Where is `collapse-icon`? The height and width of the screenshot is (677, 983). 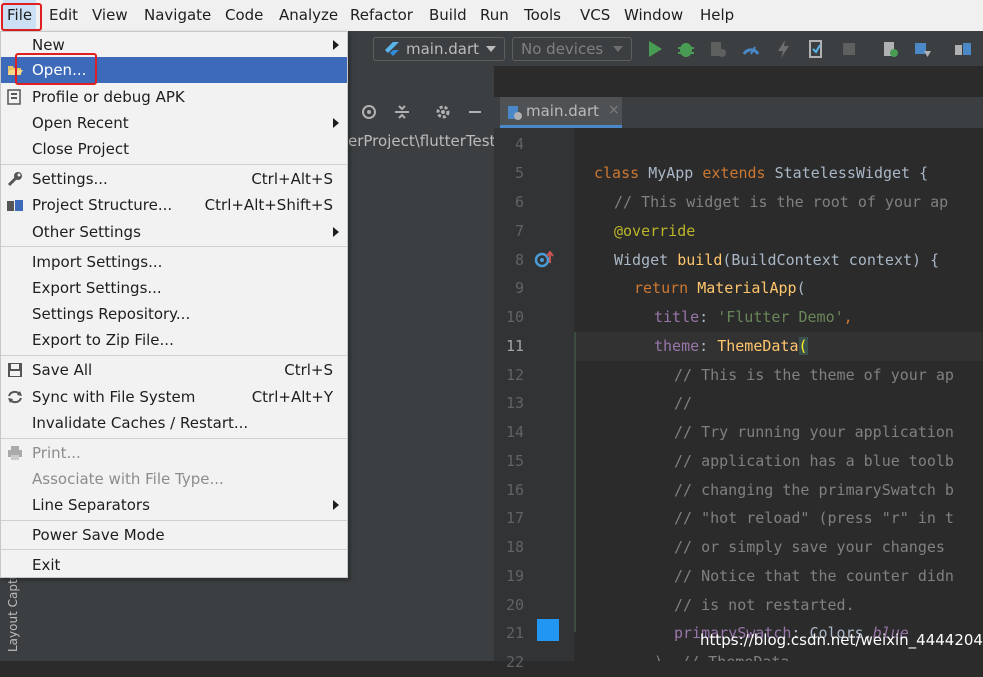
collapse-icon is located at coordinates (402, 112).